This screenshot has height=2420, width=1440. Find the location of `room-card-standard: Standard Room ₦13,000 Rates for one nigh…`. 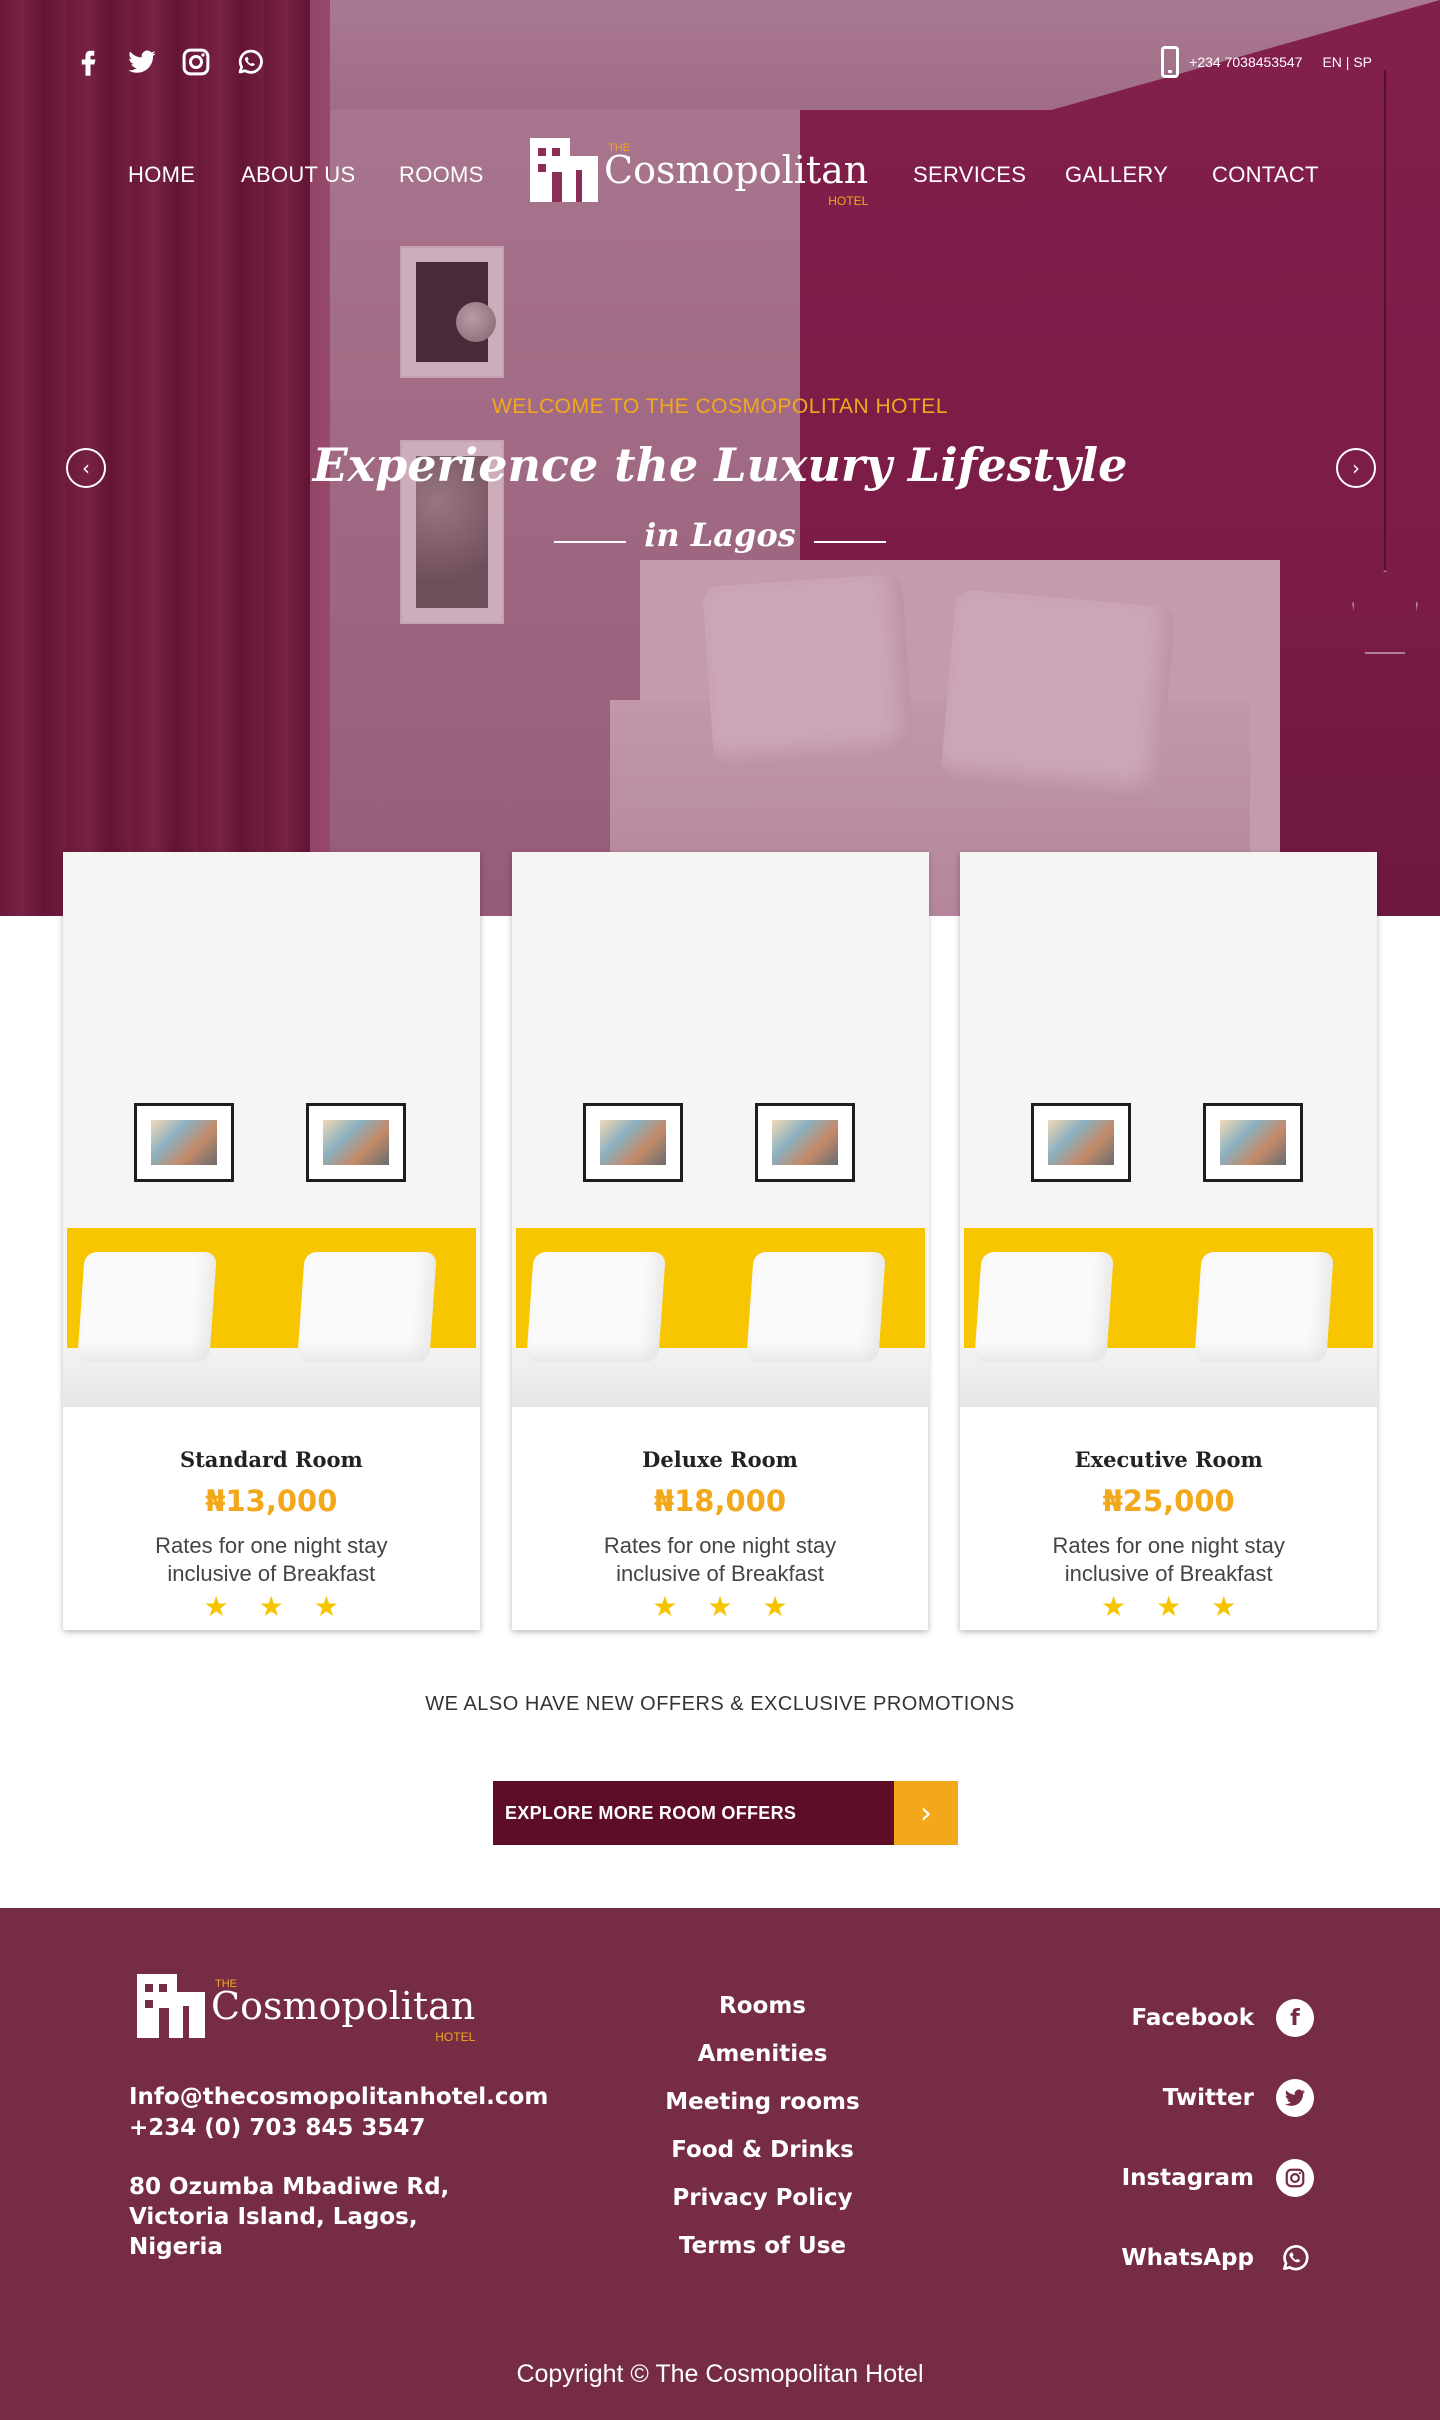

room-card-standard: Standard Room ₦13,000 Rates for one nigh… is located at coordinates (271, 1241).